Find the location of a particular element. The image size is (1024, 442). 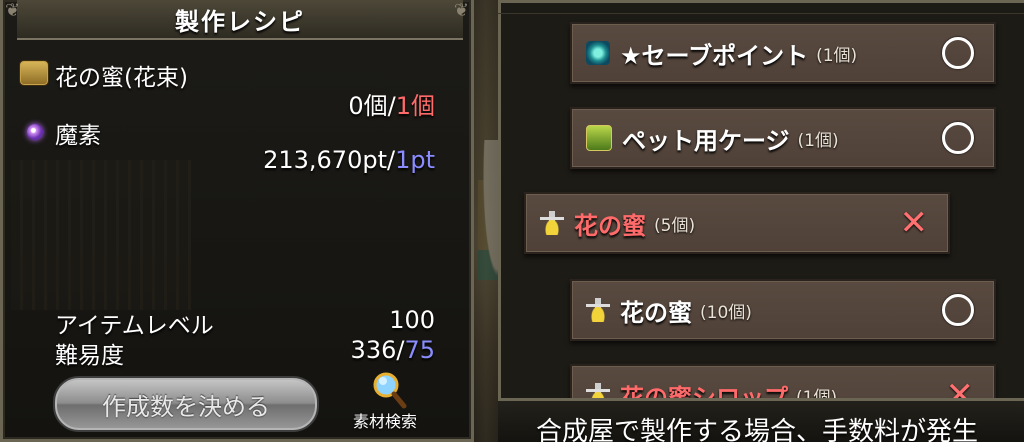

difficulty-value: 336/75 is located at coordinates (393, 350).